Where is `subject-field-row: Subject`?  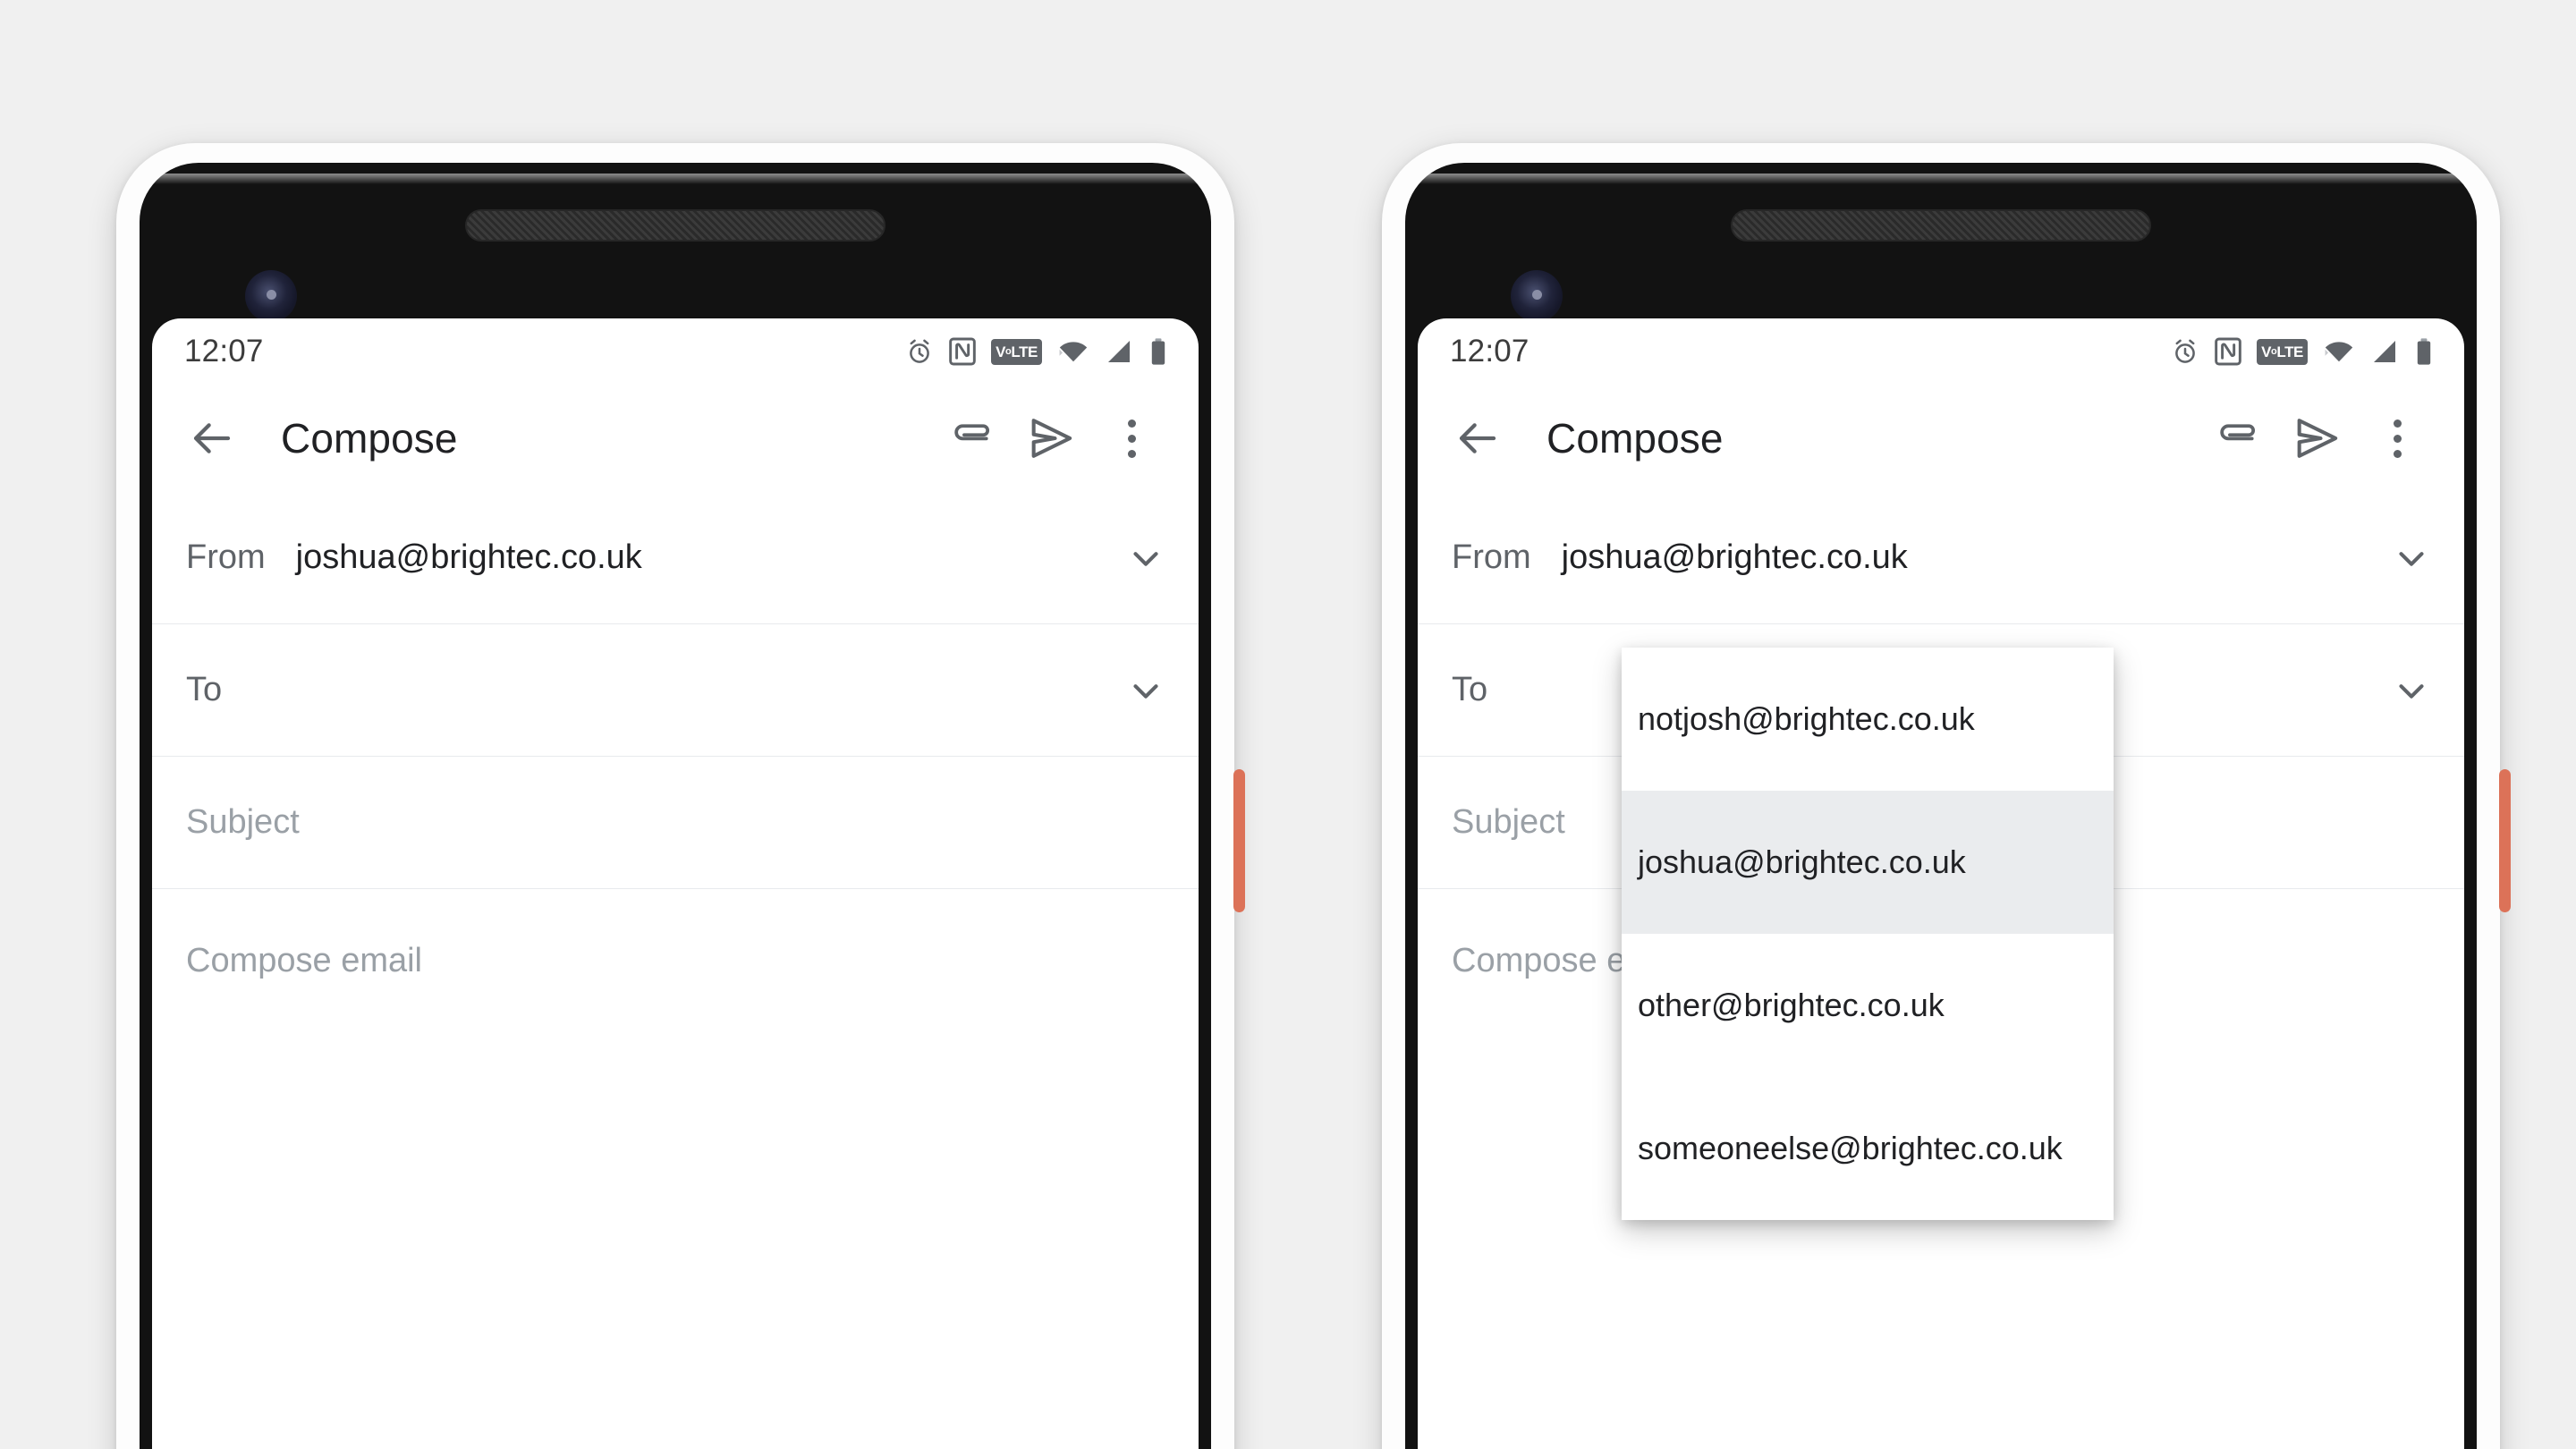
subject-field-row: Subject is located at coordinates (675, 823).